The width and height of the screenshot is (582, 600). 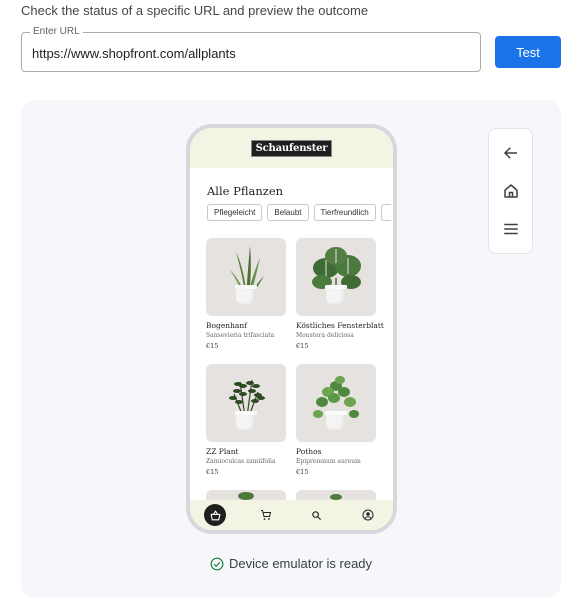 I want to click on menu-icon, so click(x=511, y=229).